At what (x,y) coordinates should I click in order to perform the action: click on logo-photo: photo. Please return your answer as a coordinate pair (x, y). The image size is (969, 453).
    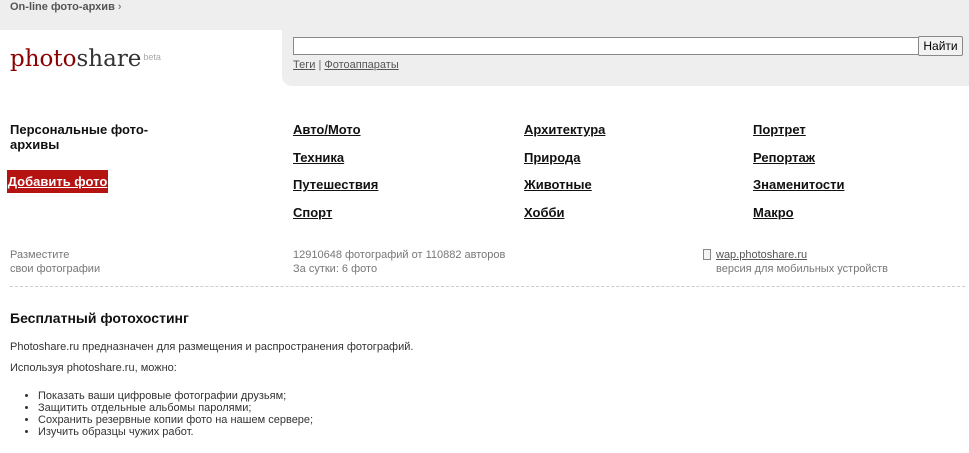
    Looking at the image, I should click on (43, 59).